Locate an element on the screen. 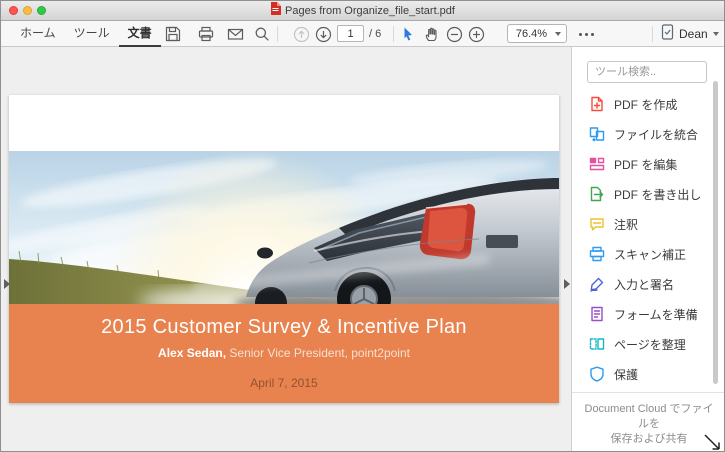 This screenshot has width=725, height=452. tool-item-fill-sign: 入力と署名 is located at coordinates (648, 284).